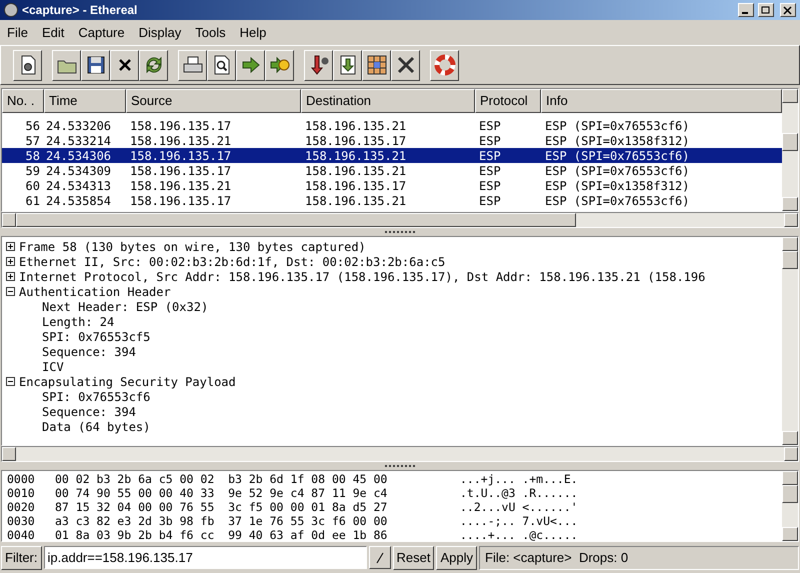  I want to click on column-header: Destination, so click(388, 101).